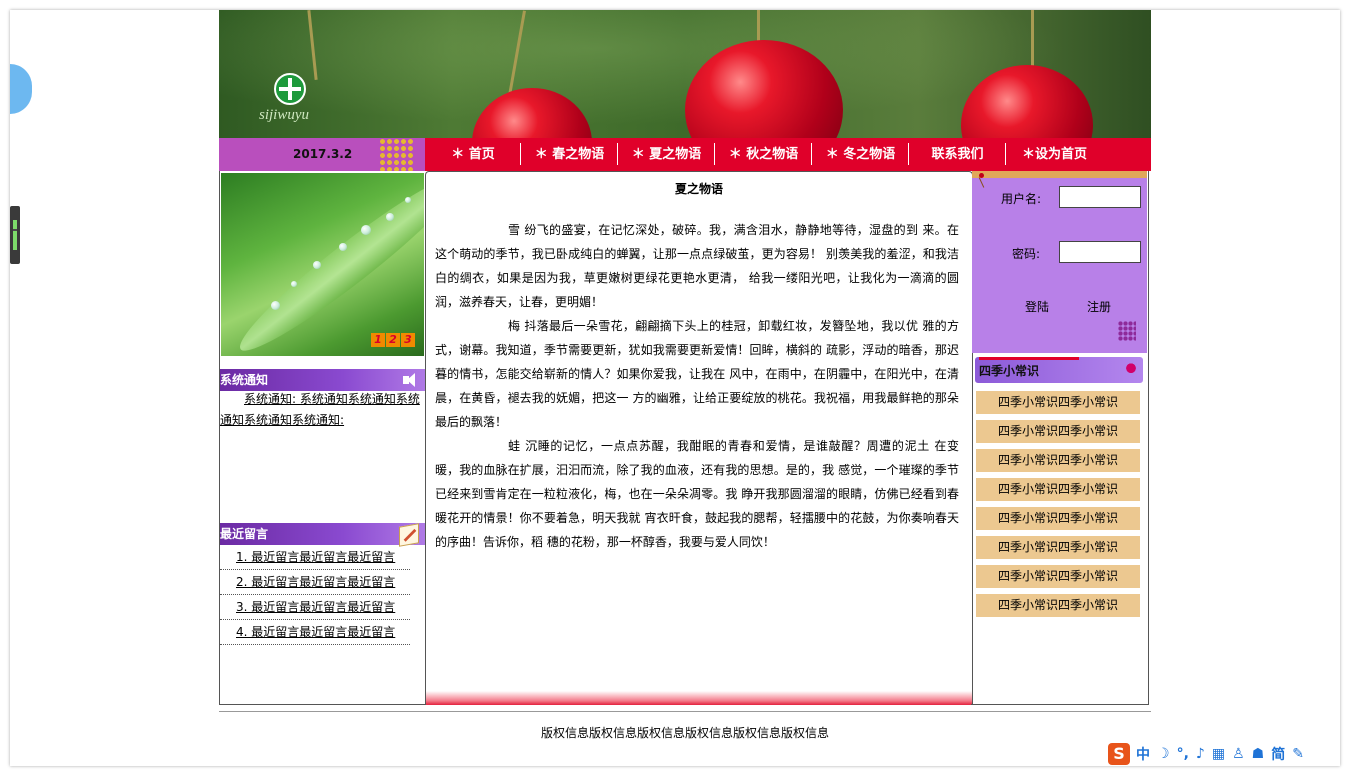  I want to click on volume-slider, so click(15, 235).